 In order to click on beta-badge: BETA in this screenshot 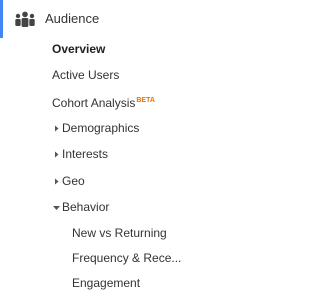, I will do `click(145, 100)`.